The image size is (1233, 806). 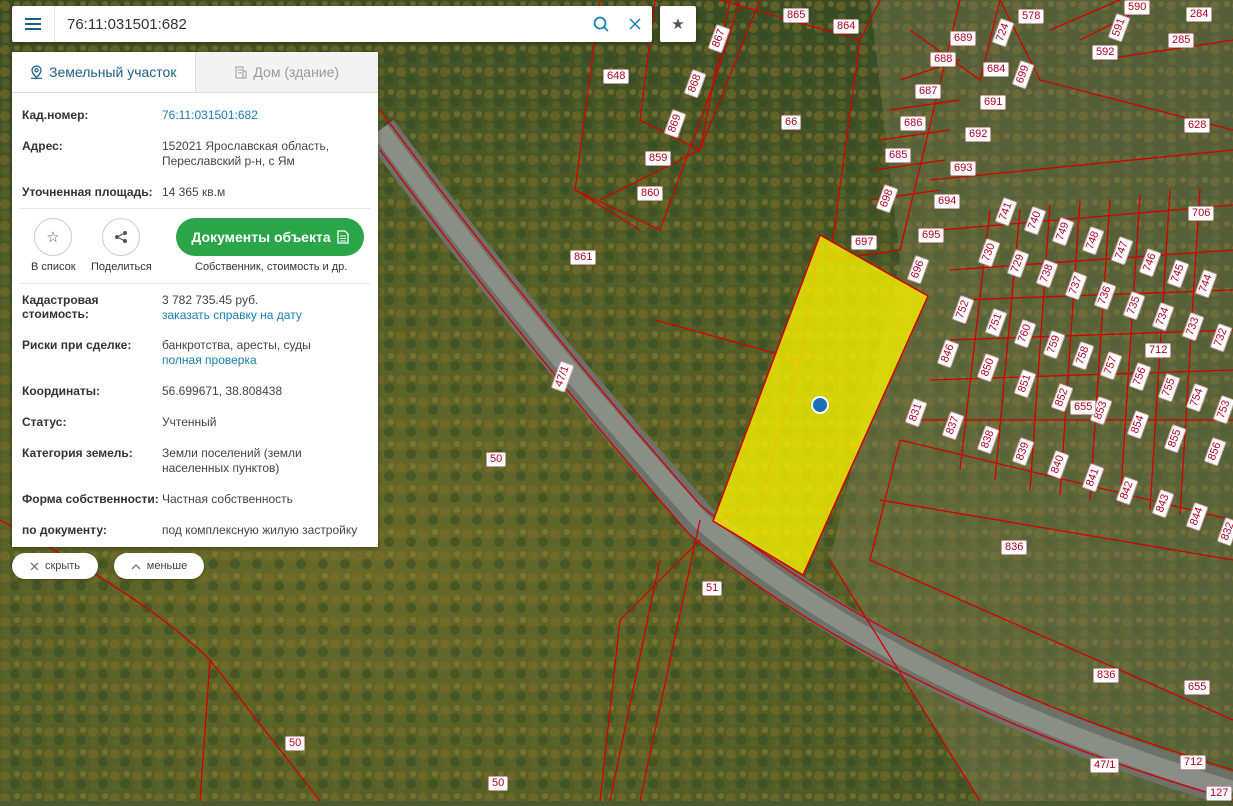 What do you see at coordinates (210, 115) in the screenshot?
I see `cad-link: 76:11:031501:682` at bounding box center [210, 115].